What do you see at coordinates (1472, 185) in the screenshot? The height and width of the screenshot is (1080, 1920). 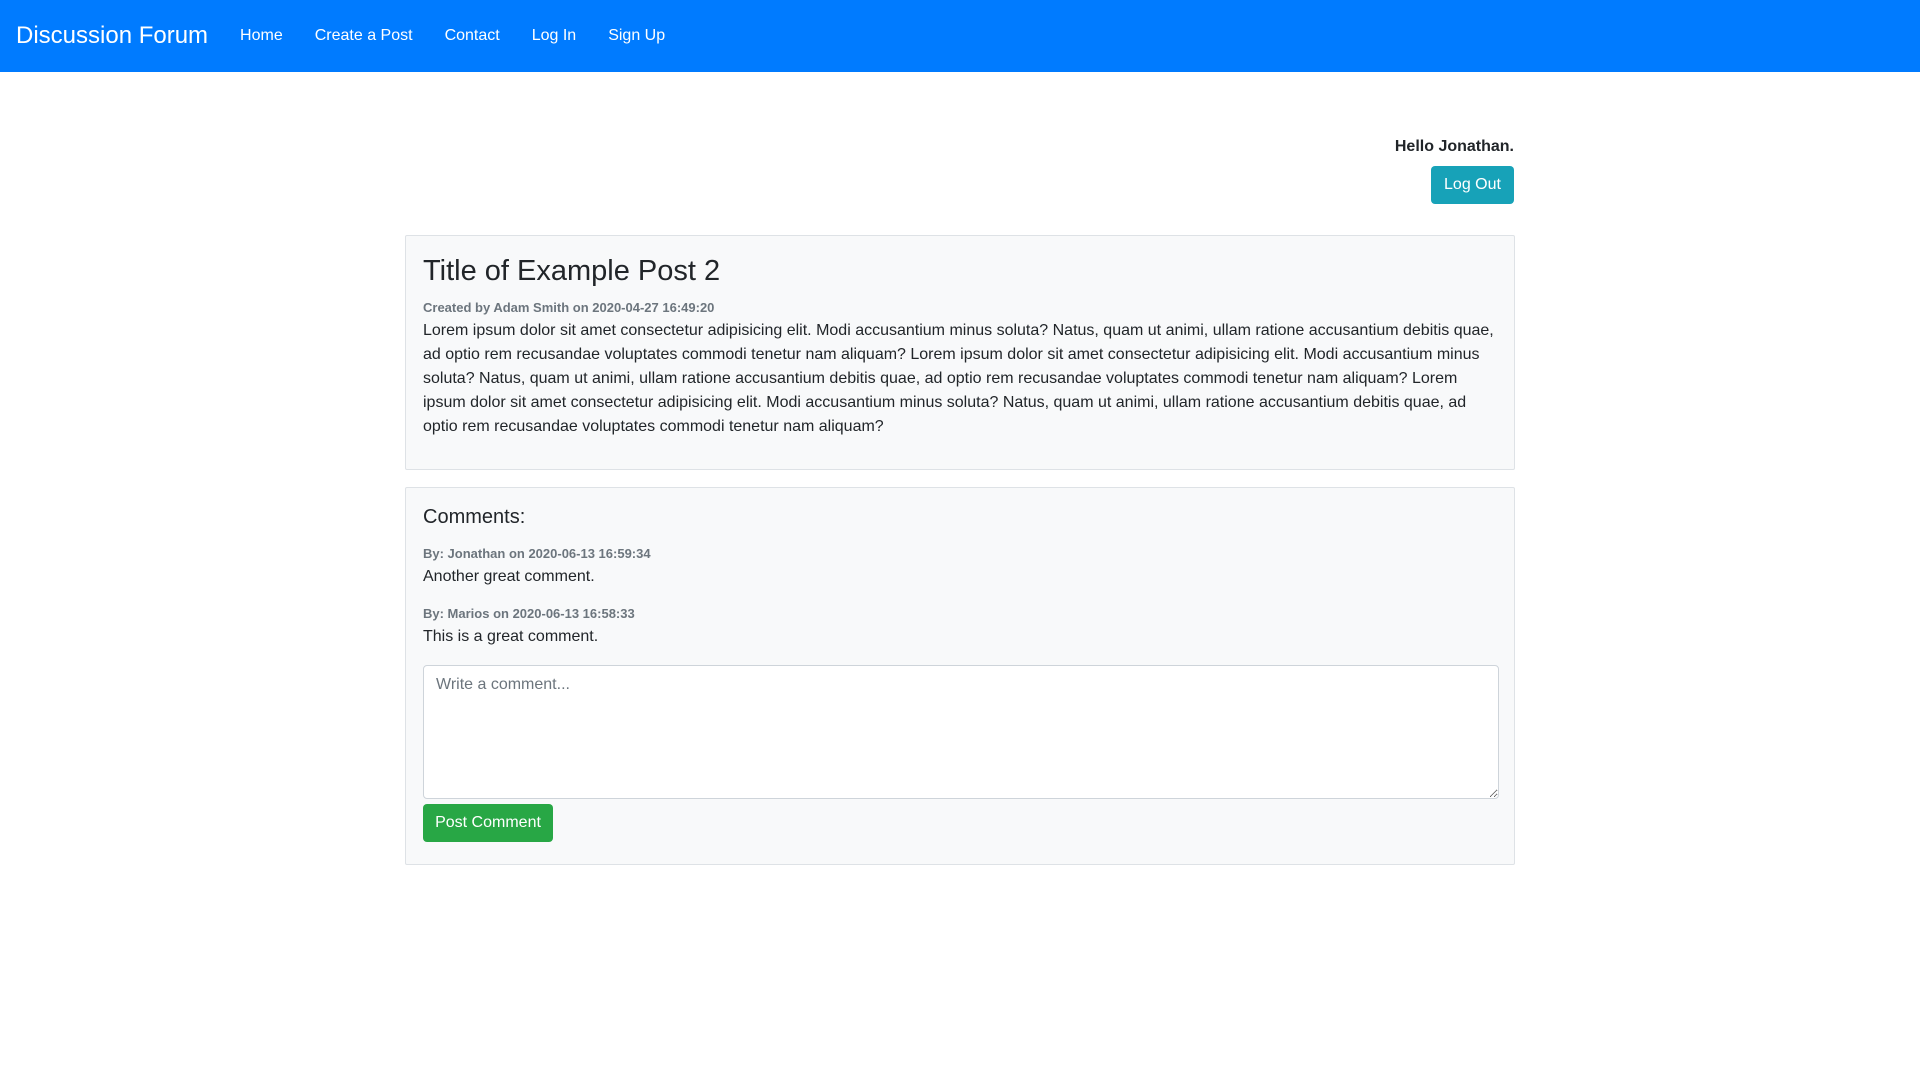 I see `log-out-button: Log Out` at bounding box center [1472, 185].